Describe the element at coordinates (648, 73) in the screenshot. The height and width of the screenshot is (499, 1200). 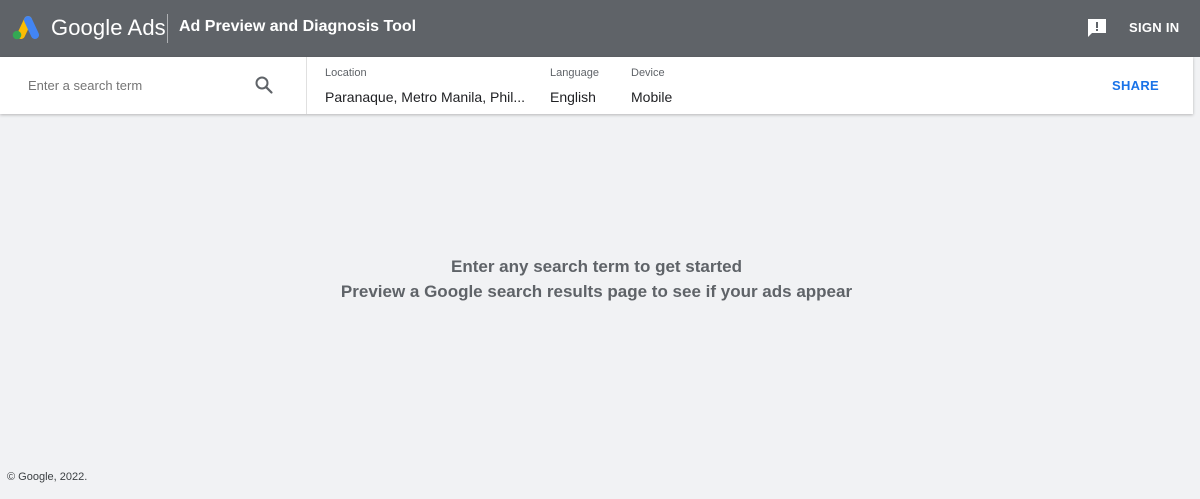
I see `device-label: Device` at that location.